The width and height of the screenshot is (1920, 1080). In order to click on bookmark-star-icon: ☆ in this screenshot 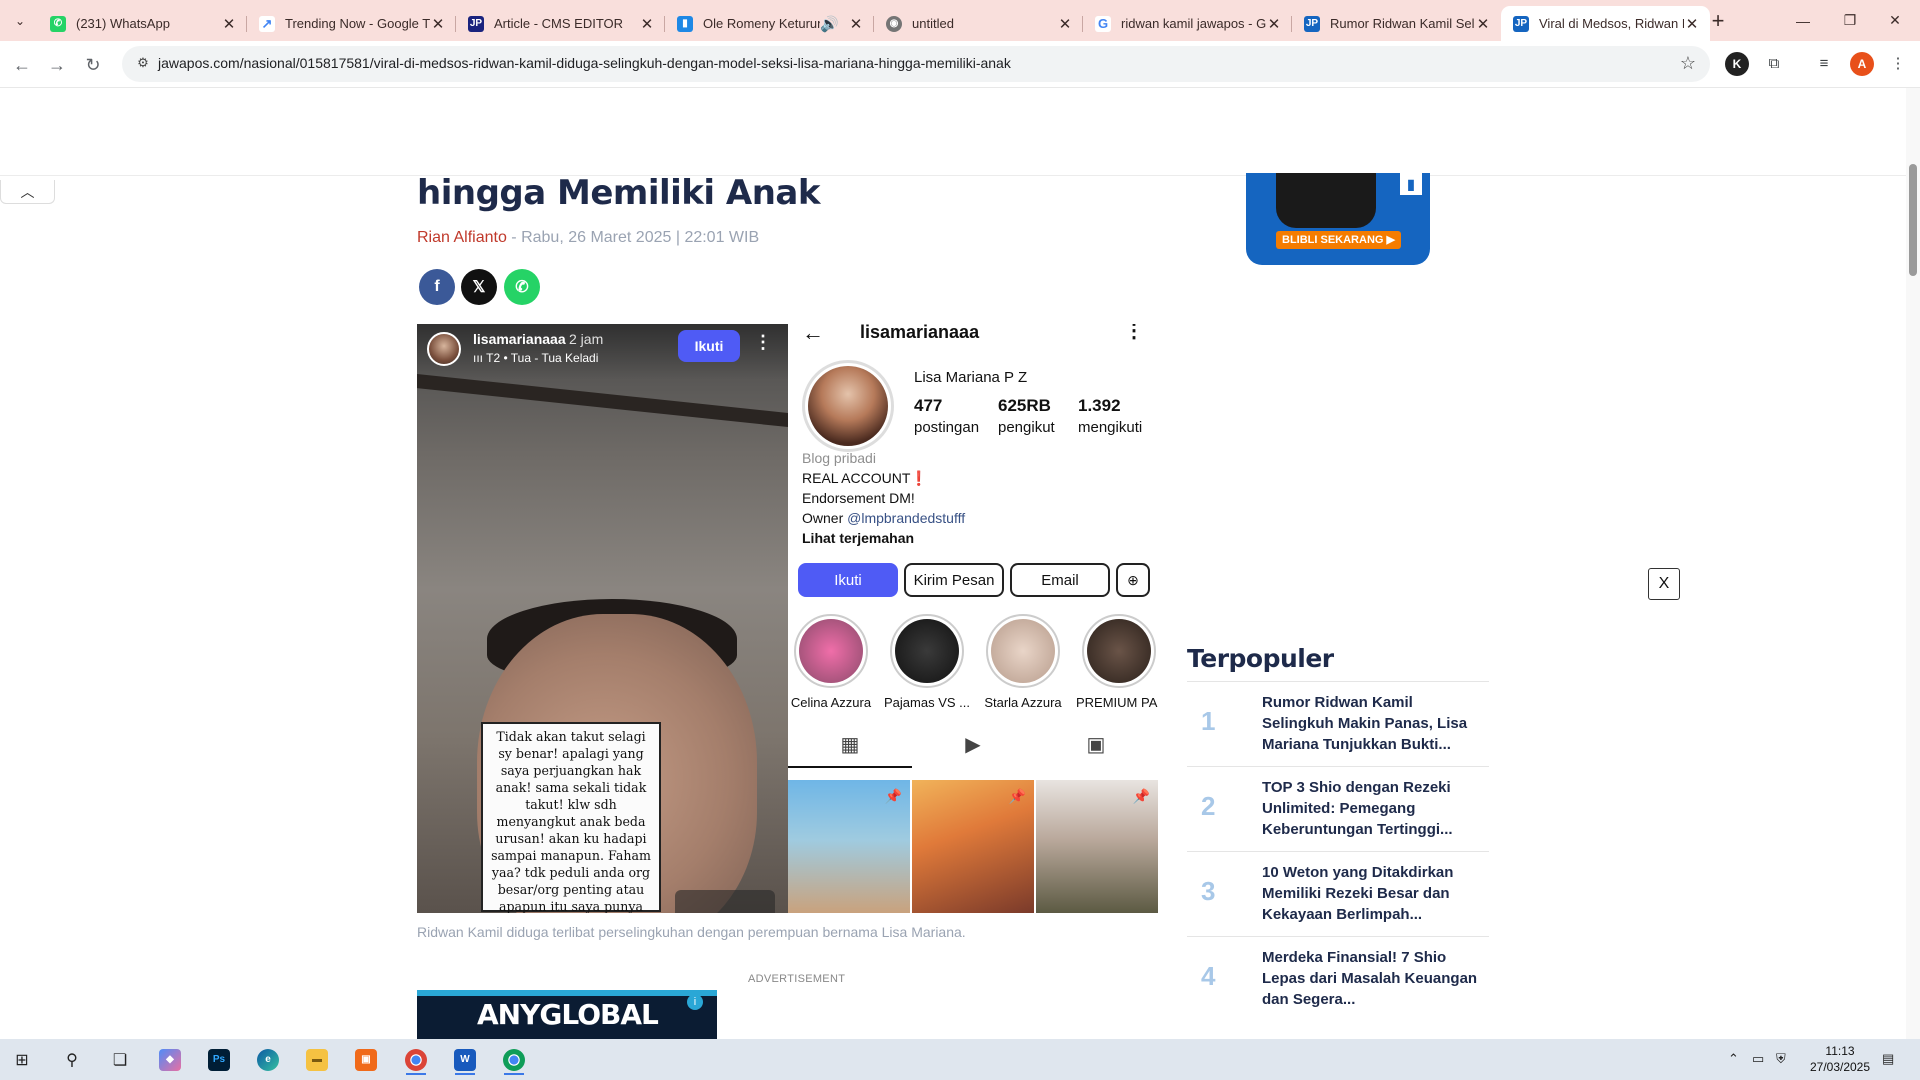, I will do `click(1688, 63)`.